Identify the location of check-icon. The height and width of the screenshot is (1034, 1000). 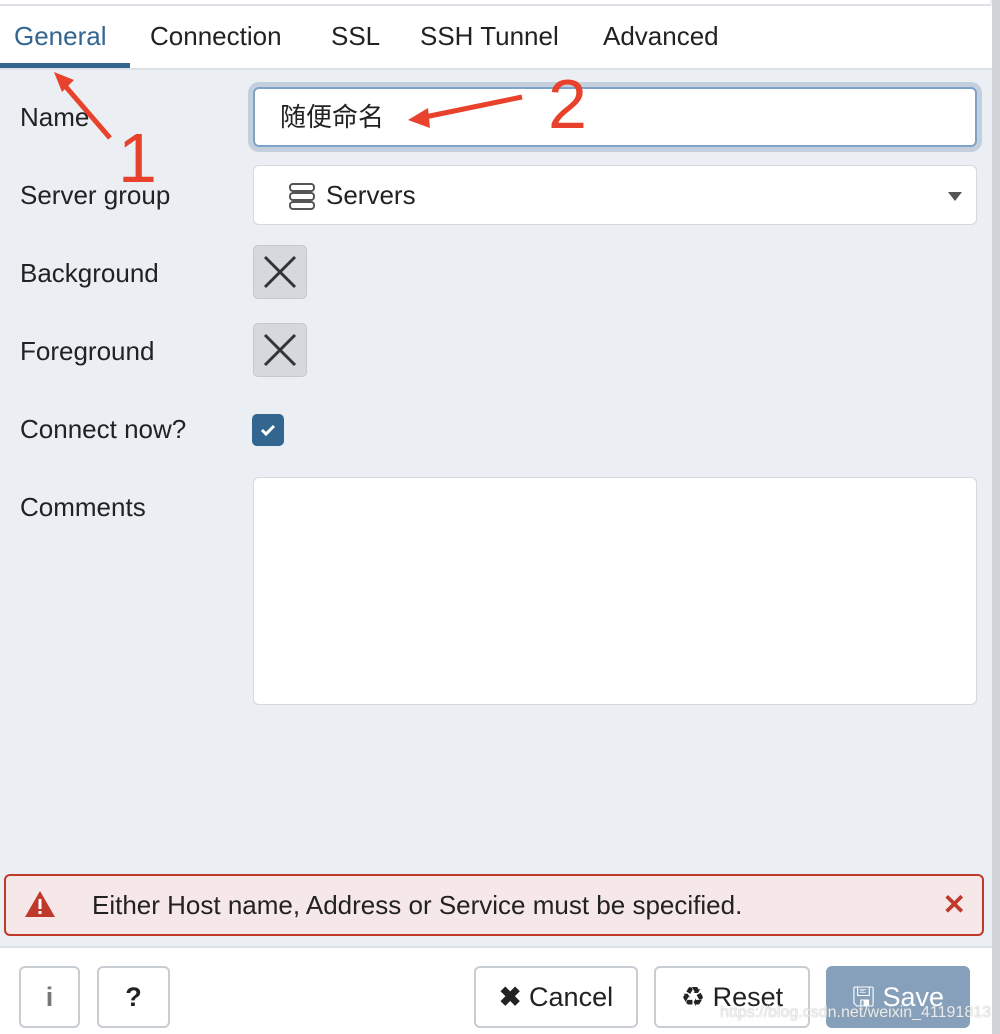
(268, 430).